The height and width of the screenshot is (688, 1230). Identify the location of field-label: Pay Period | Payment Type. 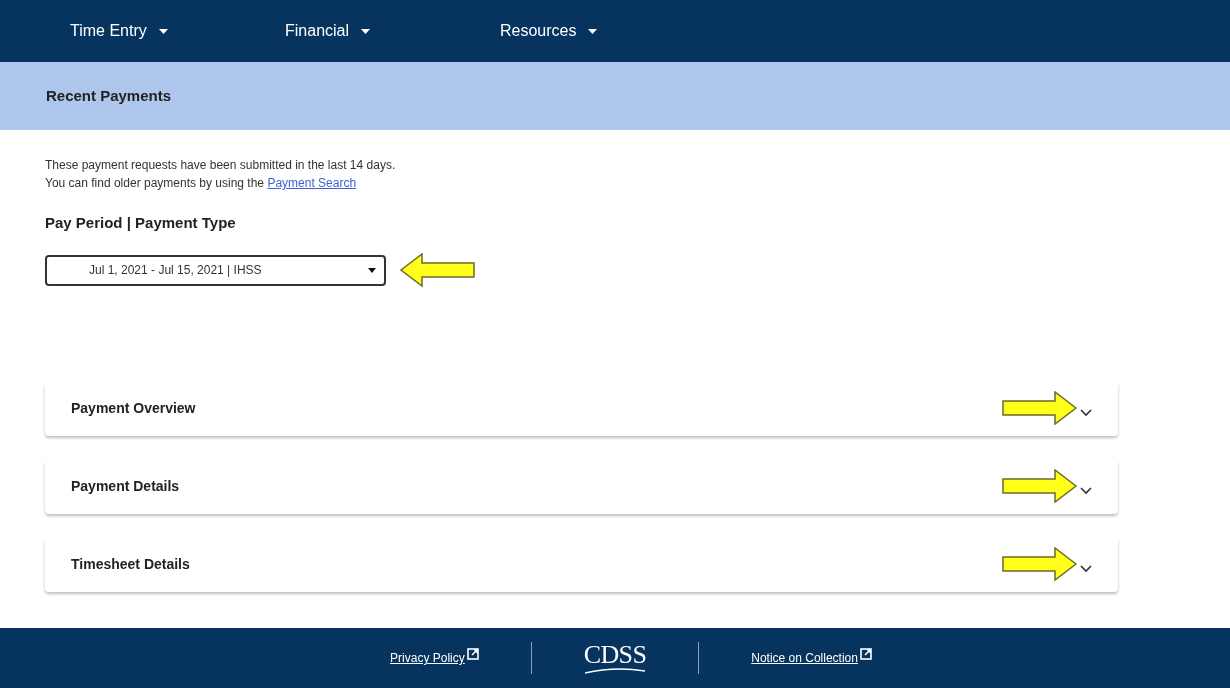
(141, 223).